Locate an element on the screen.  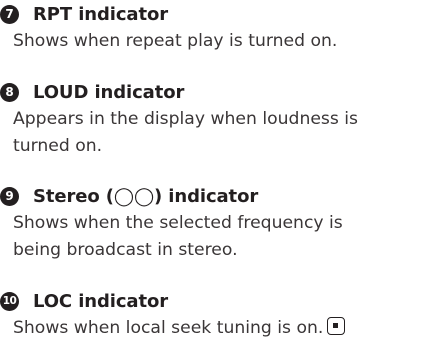
number-badge: 7 is located at coordinates (9, 14).